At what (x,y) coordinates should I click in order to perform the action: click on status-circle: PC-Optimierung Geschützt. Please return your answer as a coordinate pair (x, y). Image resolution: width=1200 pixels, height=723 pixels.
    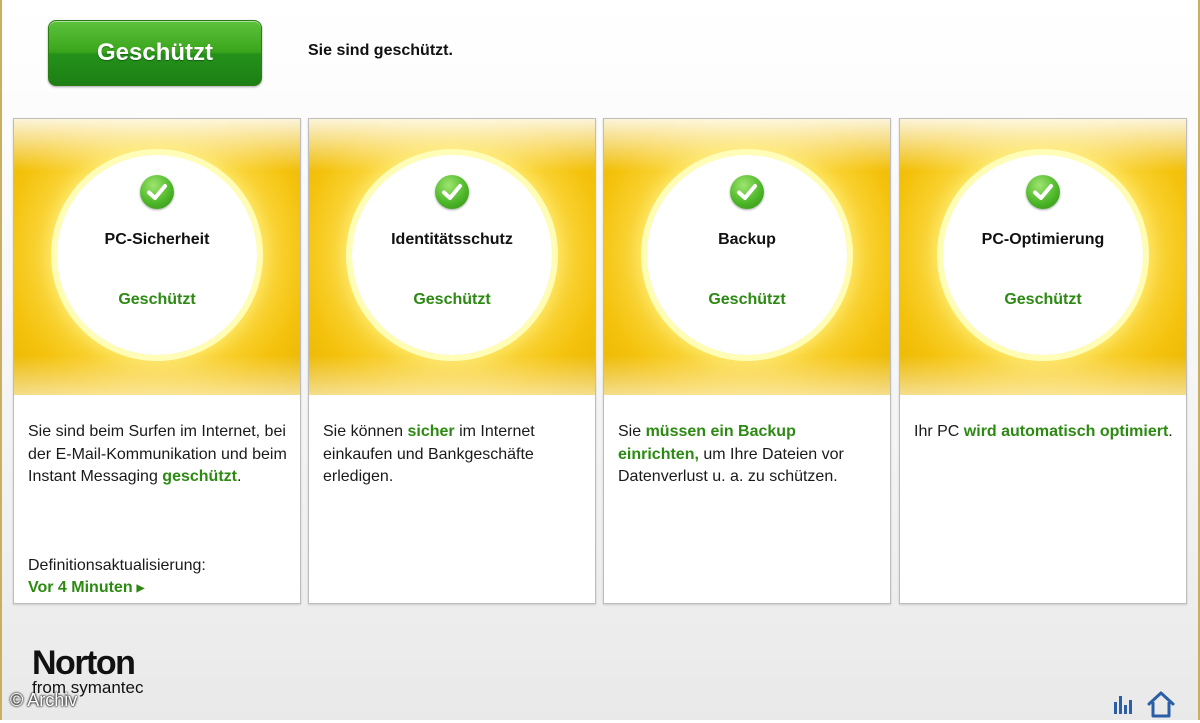
    Looking at the image, I should click on (1043, 255).